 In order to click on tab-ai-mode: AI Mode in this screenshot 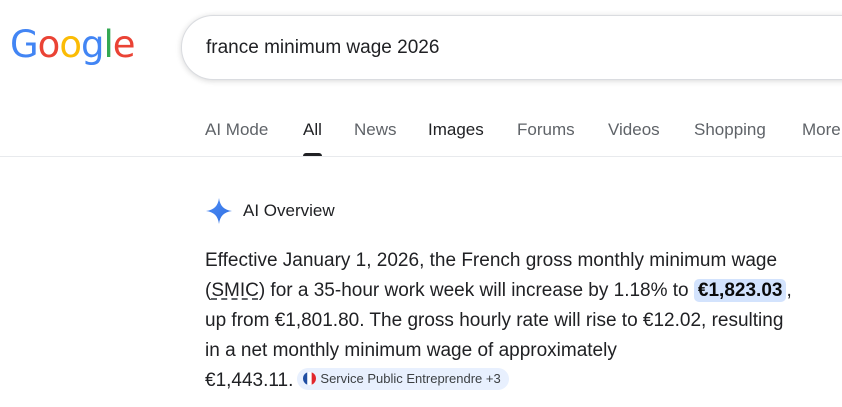, I will do `click(236, 133)`.